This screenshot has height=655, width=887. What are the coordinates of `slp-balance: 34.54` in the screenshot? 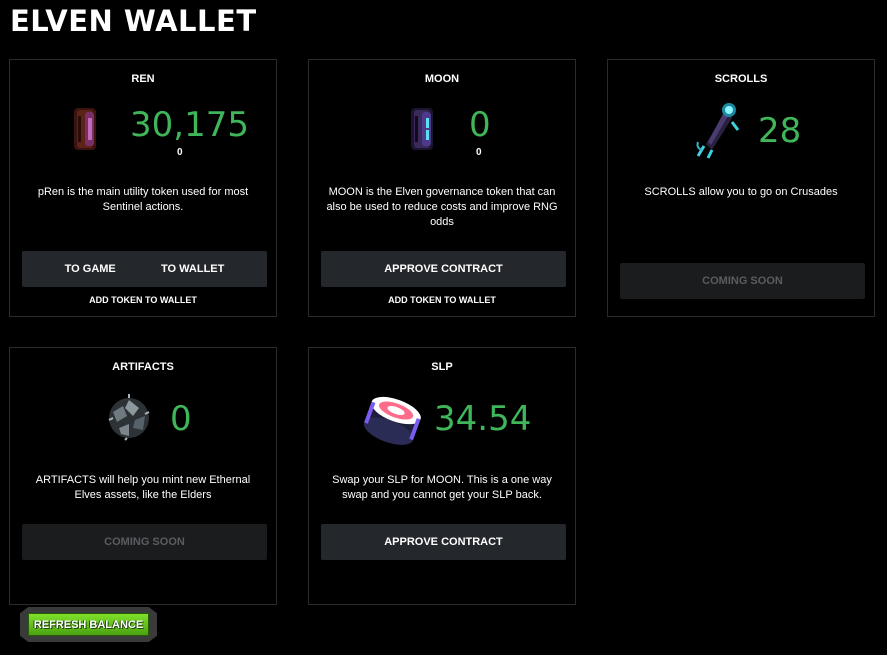 It's located at (483, 419).